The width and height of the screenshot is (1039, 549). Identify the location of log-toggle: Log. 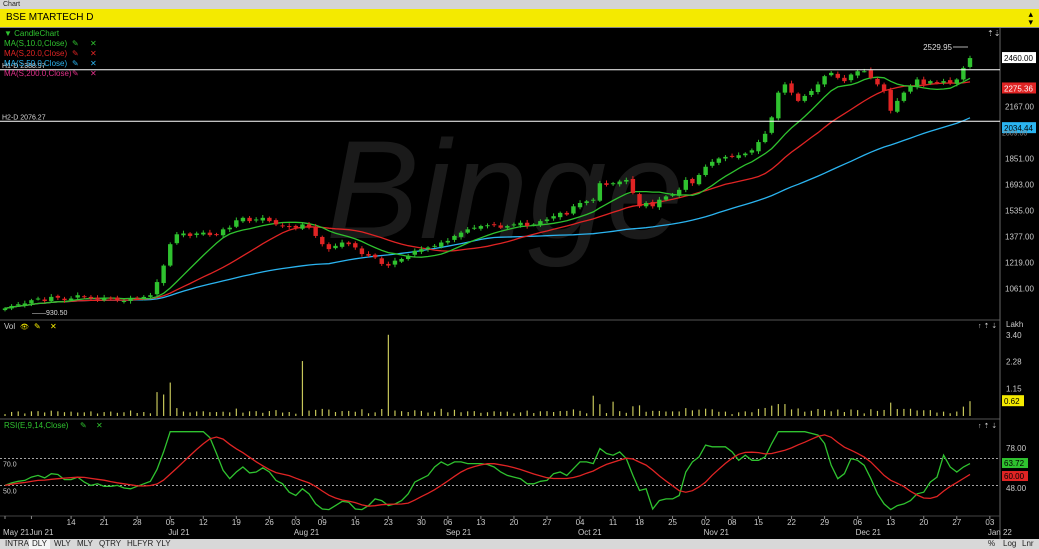
(1009, 544).